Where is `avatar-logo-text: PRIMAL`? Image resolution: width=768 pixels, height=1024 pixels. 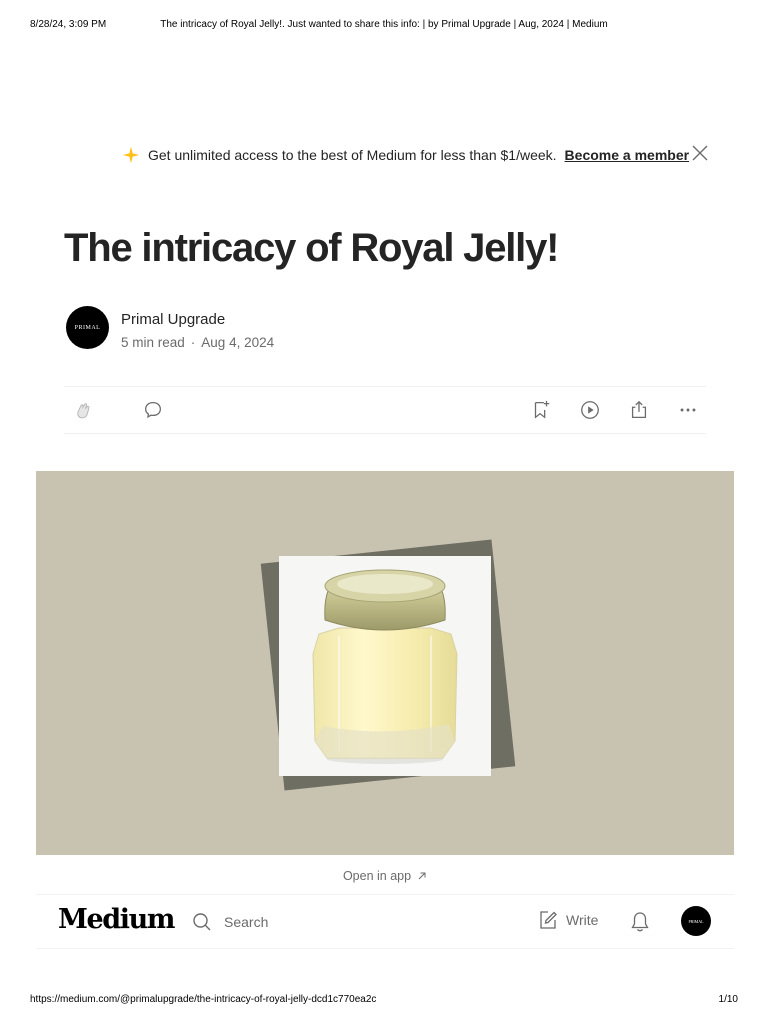 avatar-logo-text: PRIMAL is located at coordinates (87, 327).